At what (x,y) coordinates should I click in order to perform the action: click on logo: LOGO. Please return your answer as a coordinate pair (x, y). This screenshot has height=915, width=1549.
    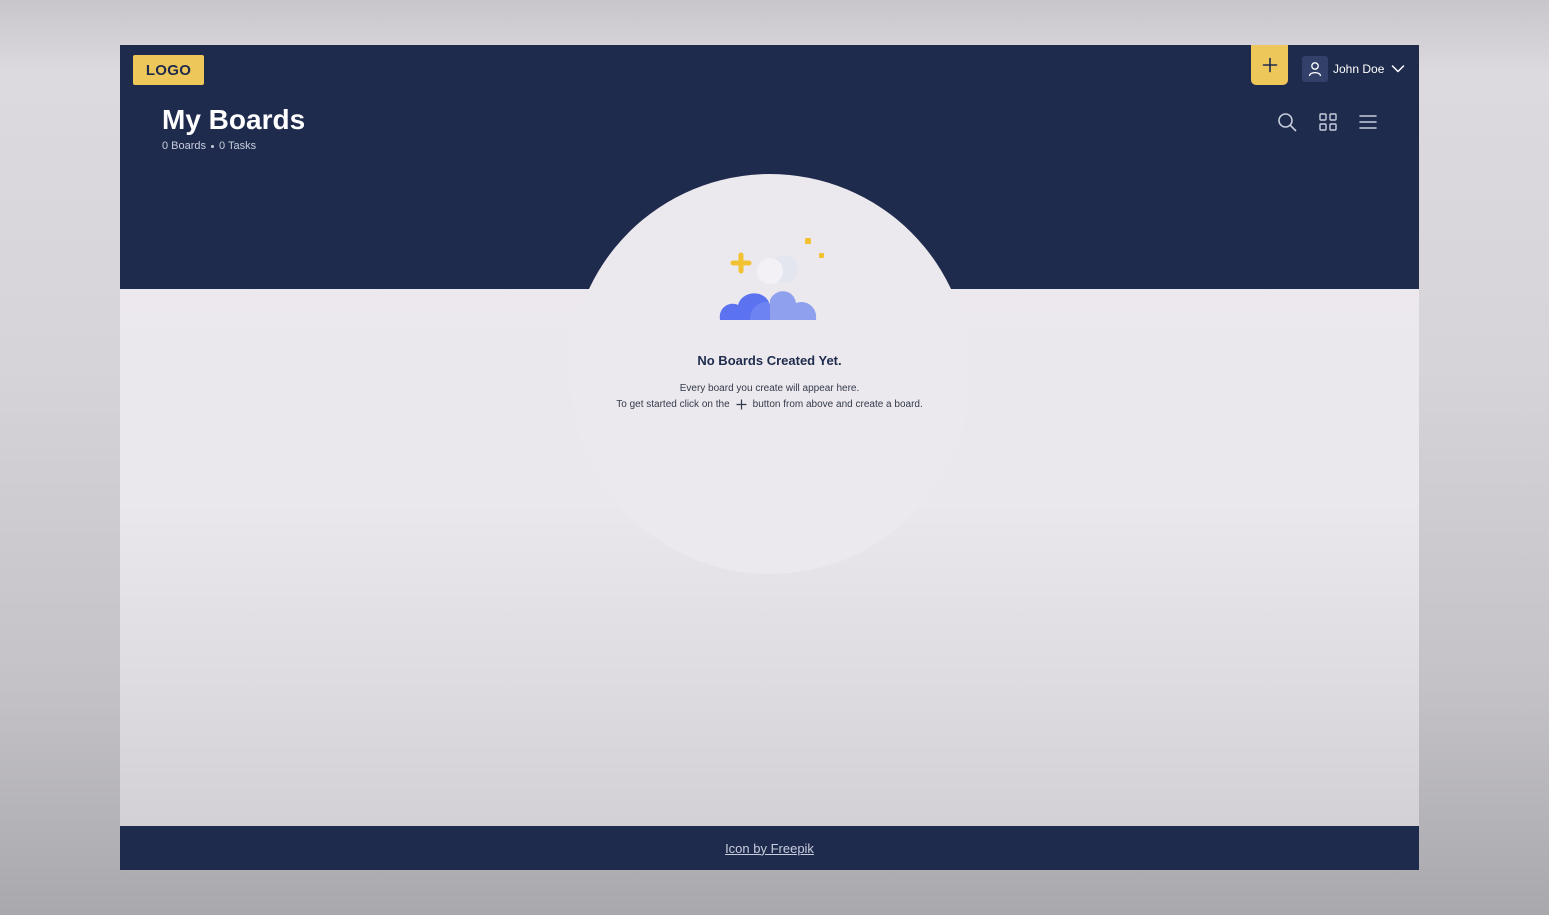
    Looking at the image, I should click on (168, 70).